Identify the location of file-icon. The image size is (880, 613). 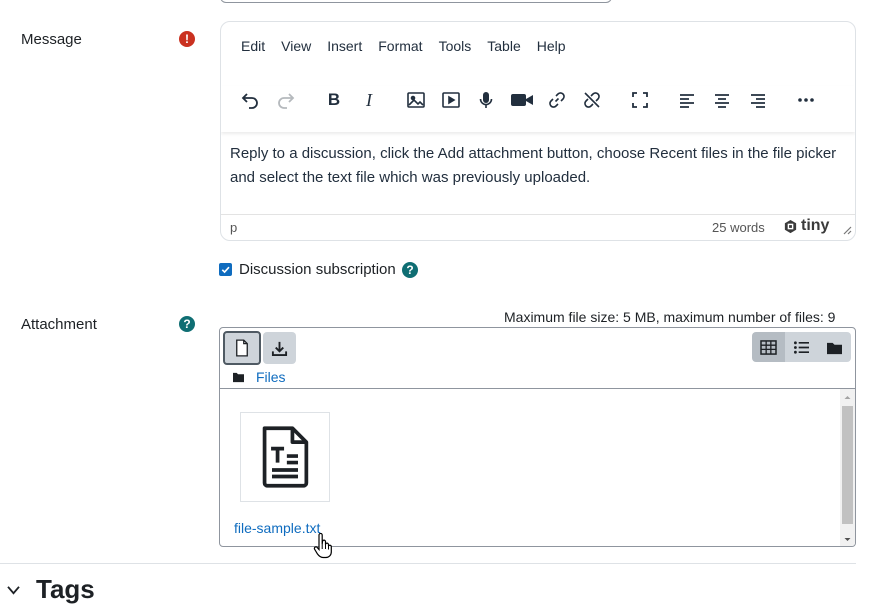
(242, 348).